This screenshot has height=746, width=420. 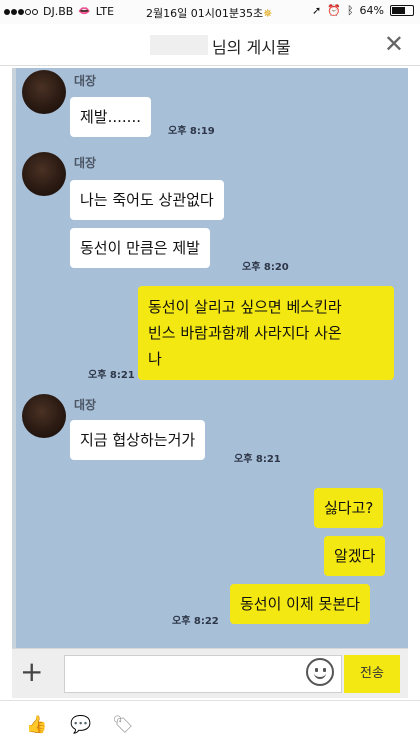 What do you see at coordinates (36, 725) in the screenshot?
I see `thumbs-up-icon: 👍` at bounding box center [36, 725].